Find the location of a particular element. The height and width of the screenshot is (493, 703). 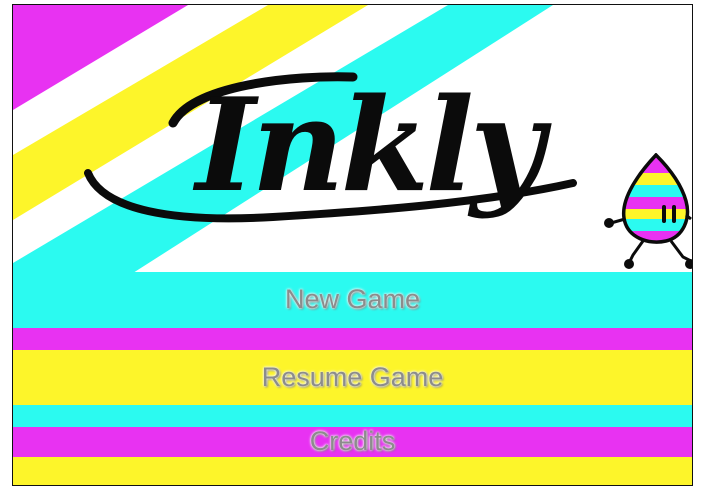

resume-game-button: Resume Game is located at coordinates (352, 377).